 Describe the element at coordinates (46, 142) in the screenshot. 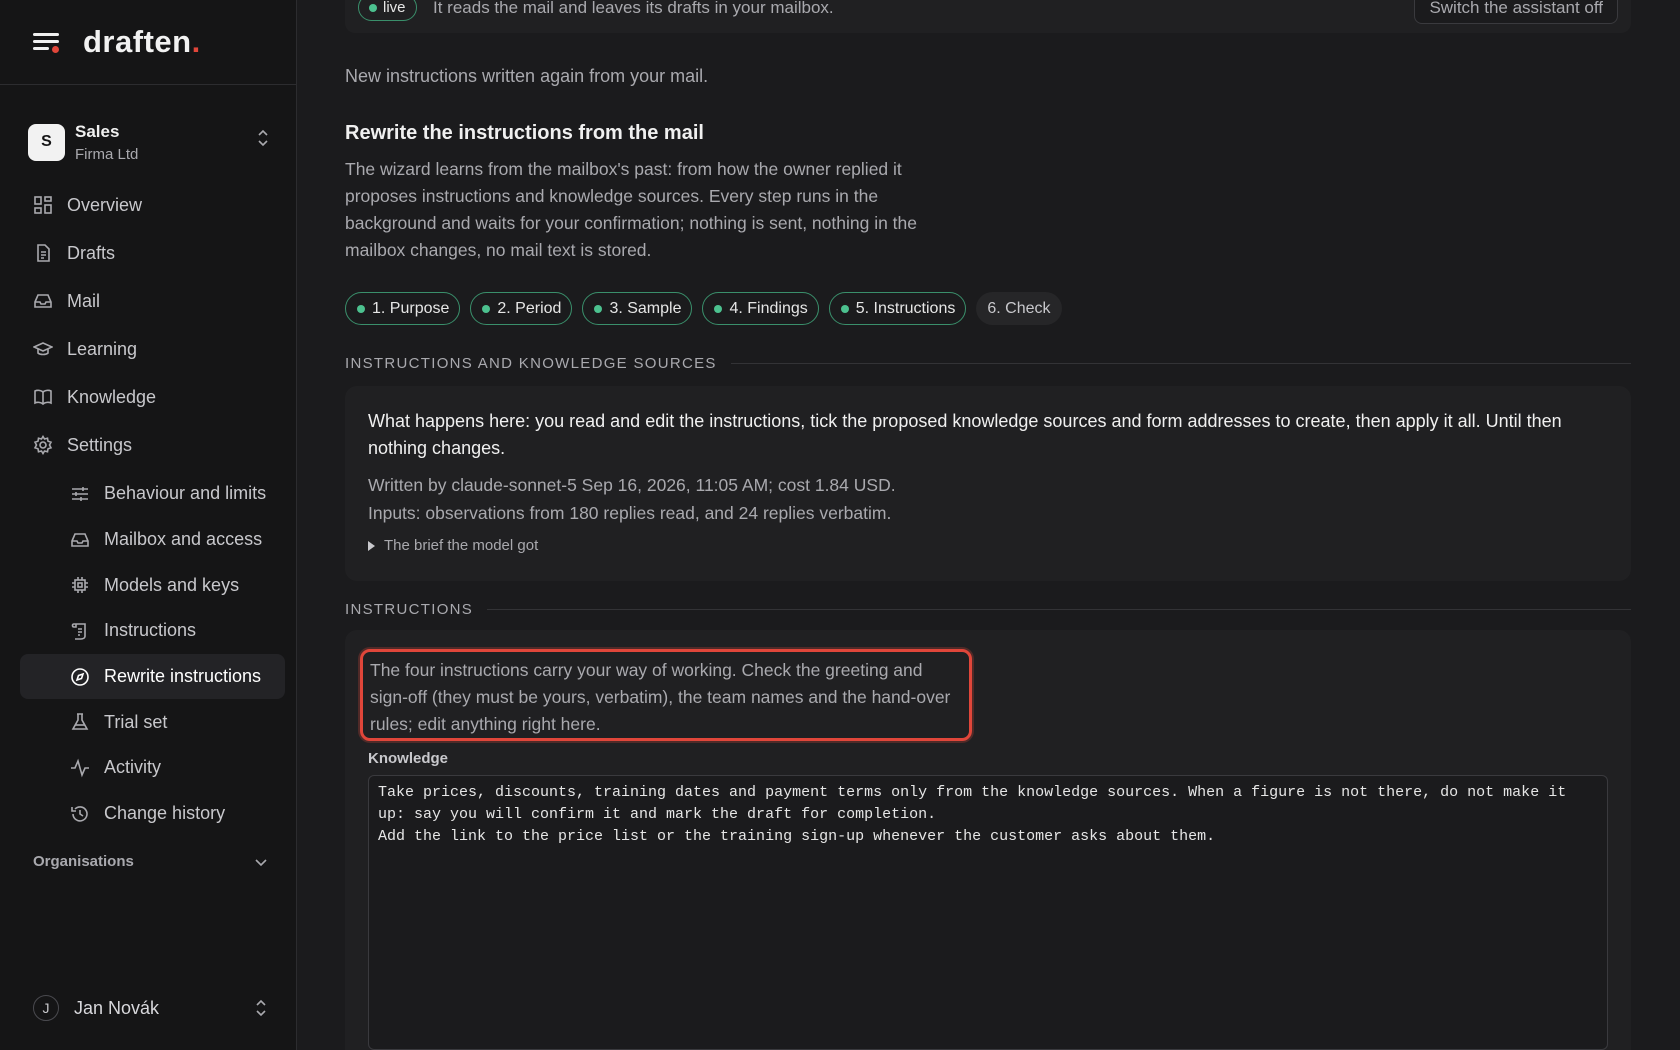

I see `org-badge: S` at that location.